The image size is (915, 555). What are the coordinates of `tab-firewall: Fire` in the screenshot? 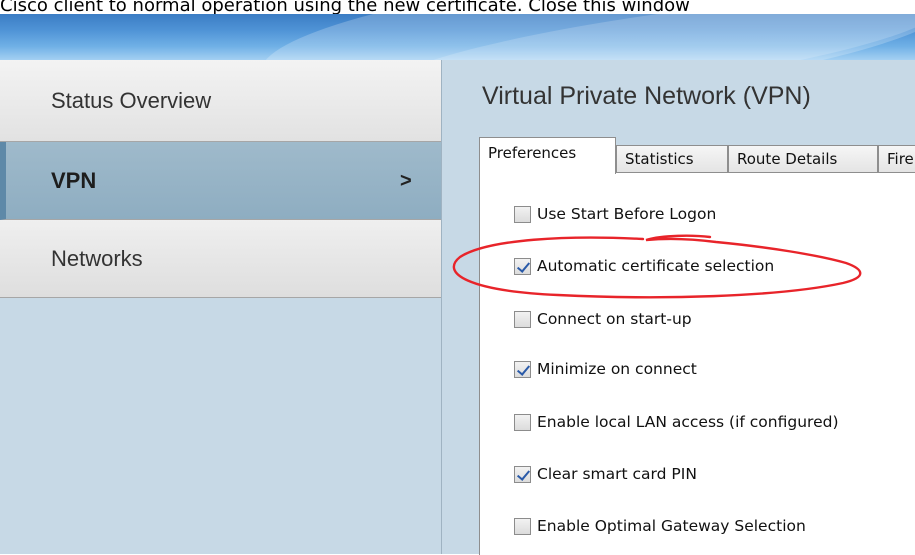 It's located at (896, 158).